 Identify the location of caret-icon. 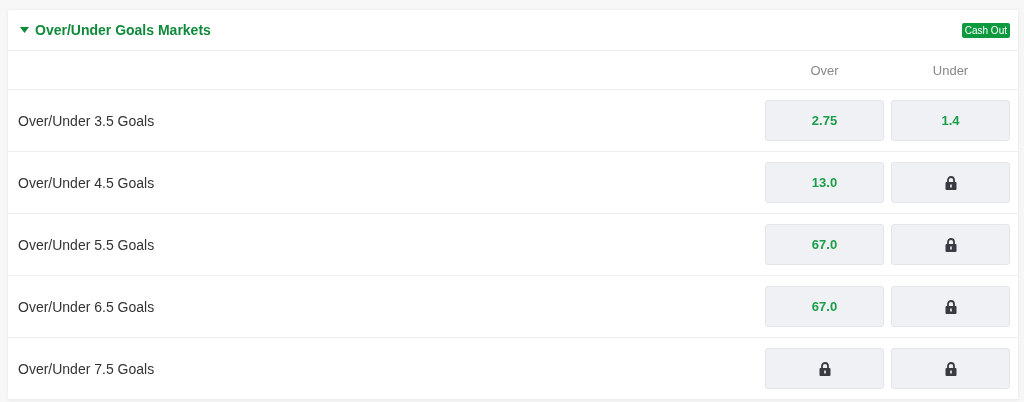
(24, 30).